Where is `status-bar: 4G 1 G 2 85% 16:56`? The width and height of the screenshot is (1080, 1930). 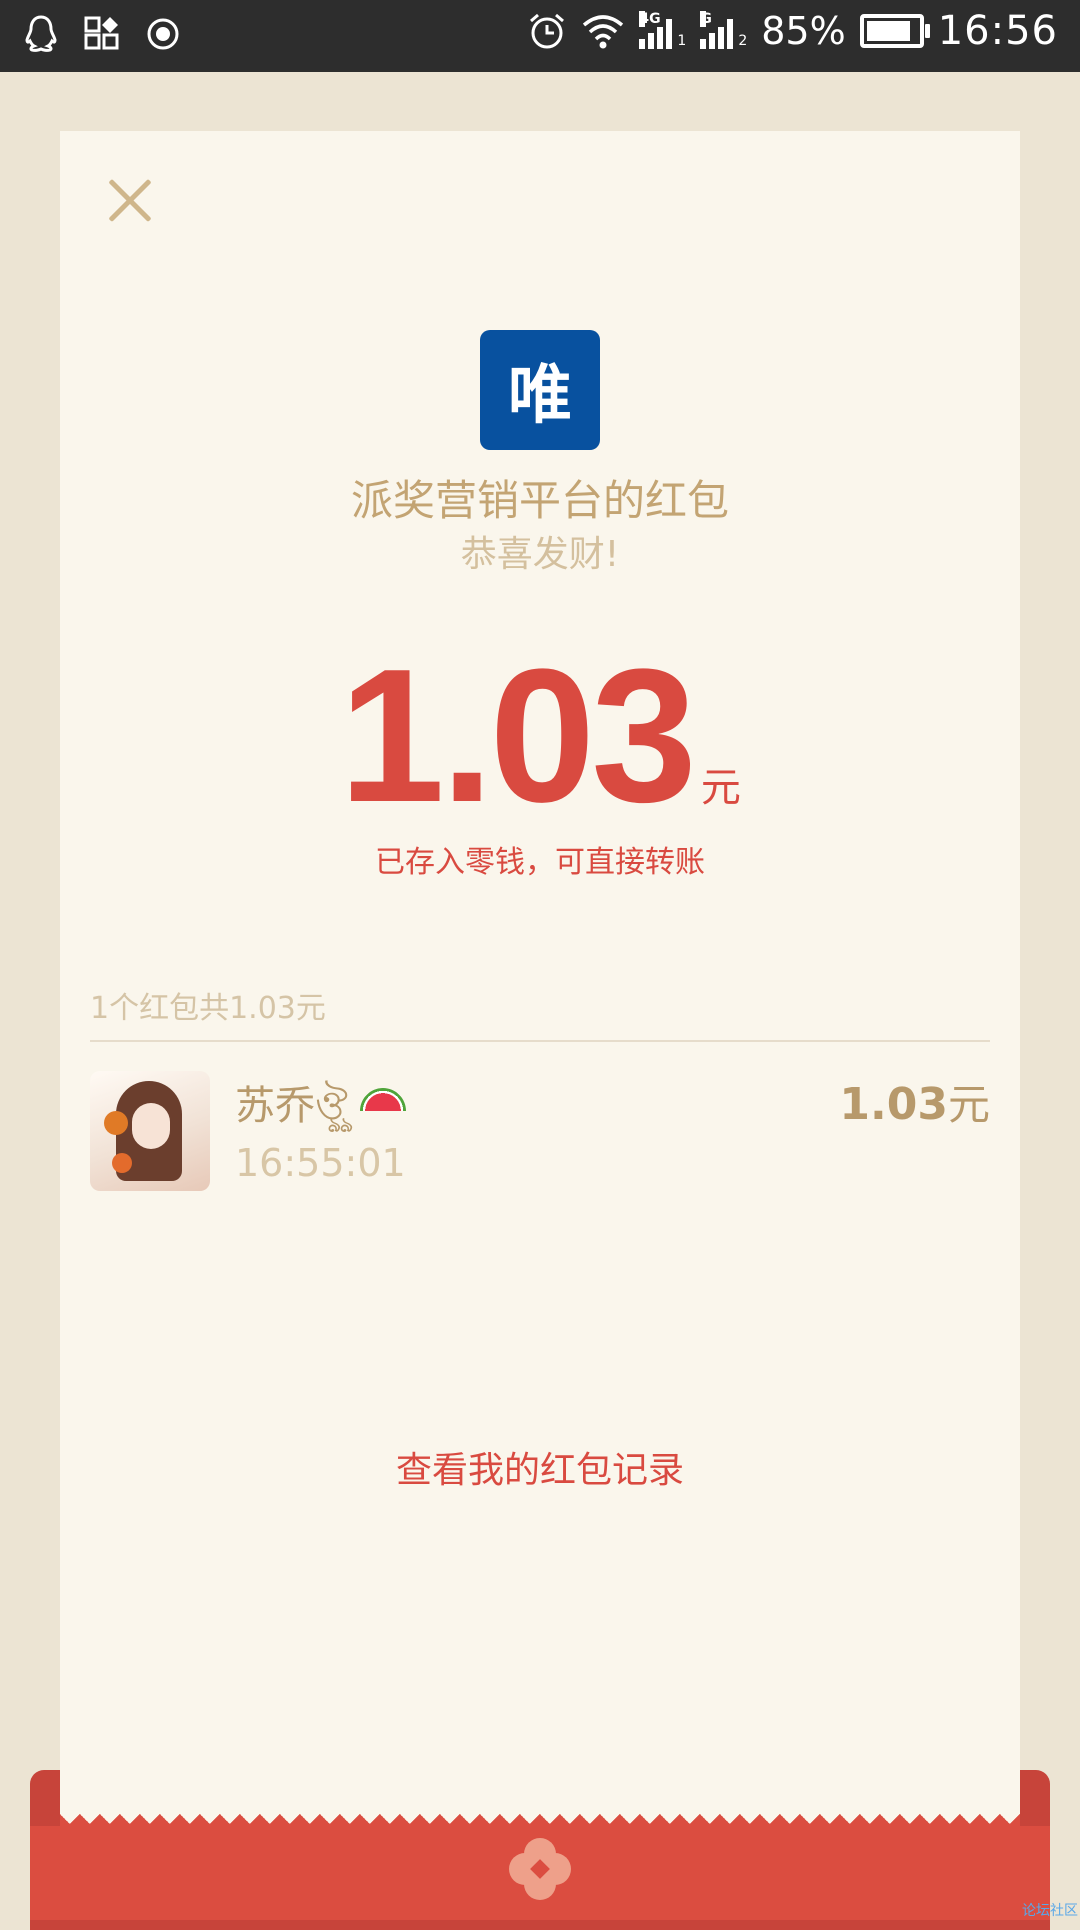 status-bar: 4G 1 G 2 85% 16:56 is located at coordinates (540, 36).